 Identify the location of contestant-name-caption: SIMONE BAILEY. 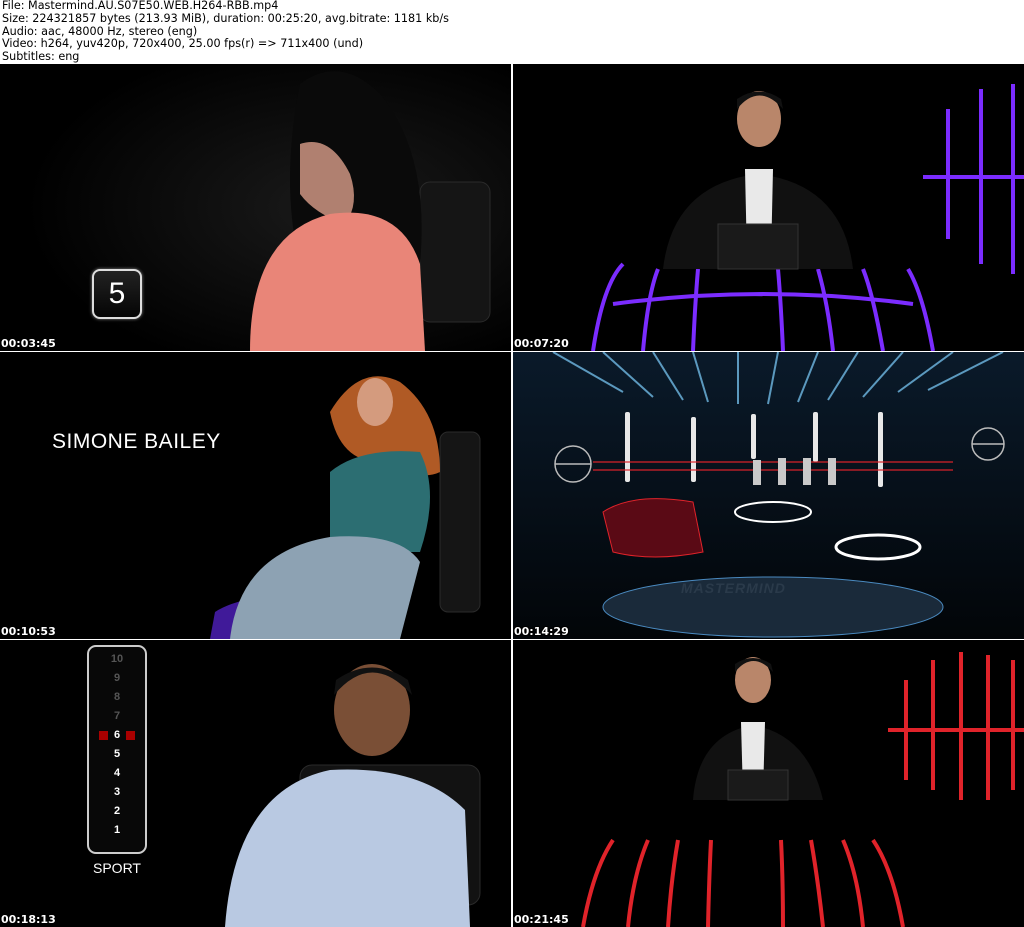
(136, 441).